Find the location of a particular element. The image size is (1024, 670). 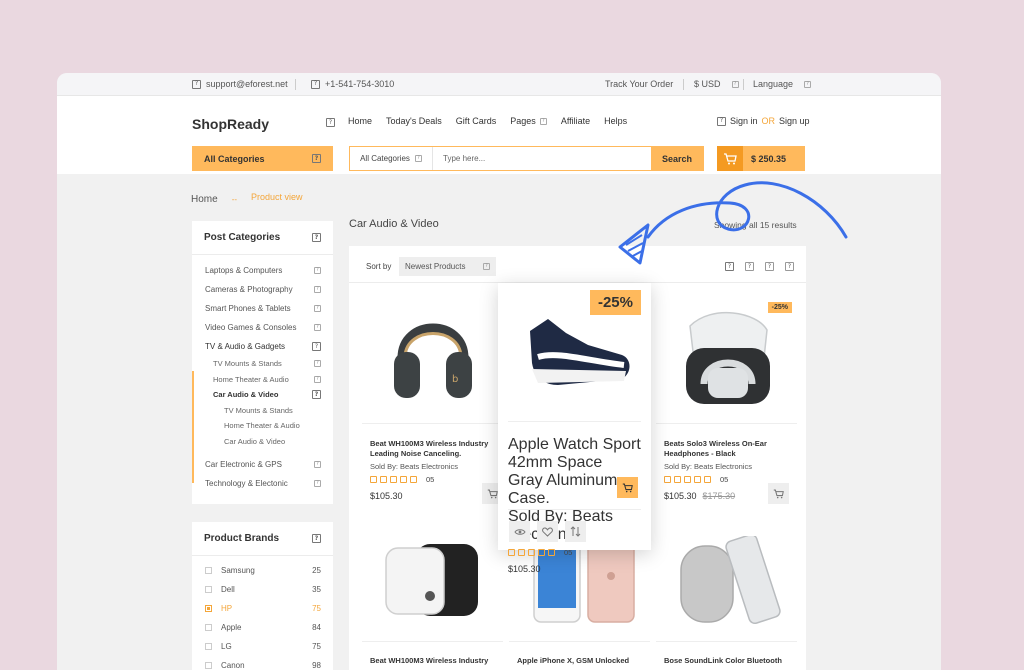

cart-icon is located at coordinates (627, 487).